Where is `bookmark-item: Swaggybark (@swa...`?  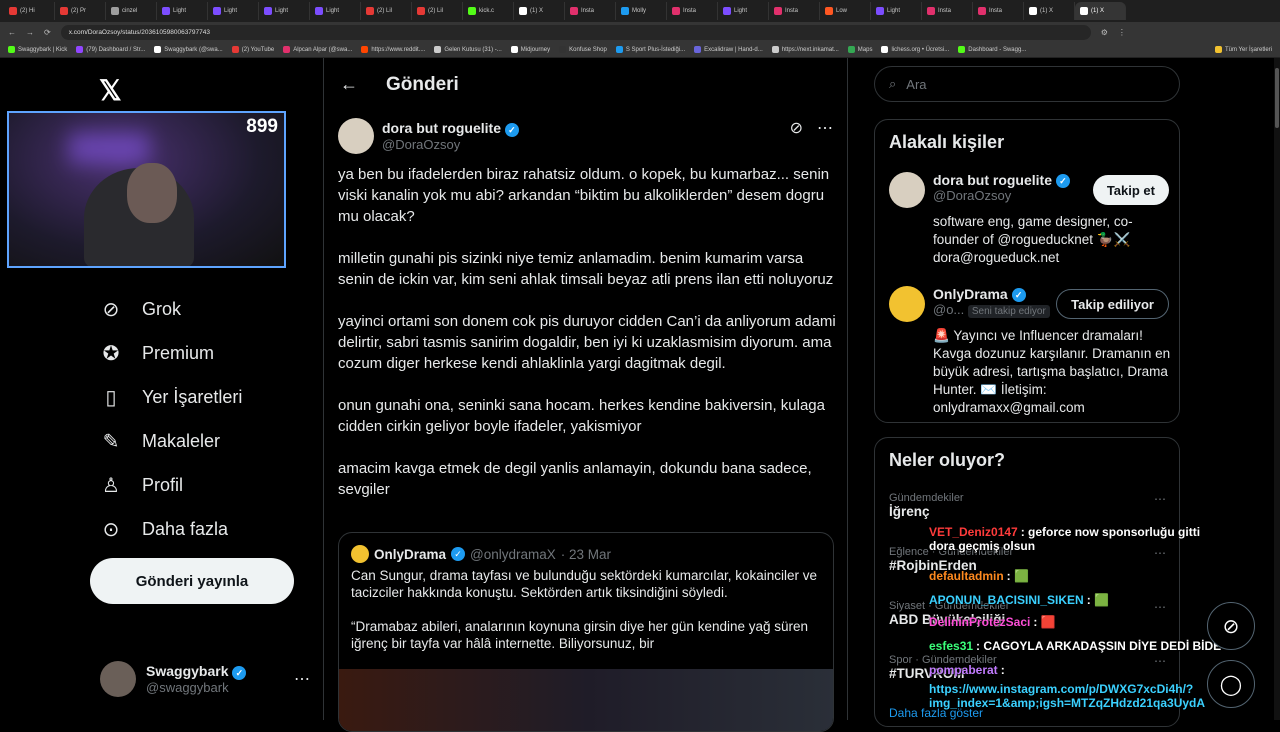
bookmark-item: Swaggybark (@swa... is located at coordinates (188, 49).